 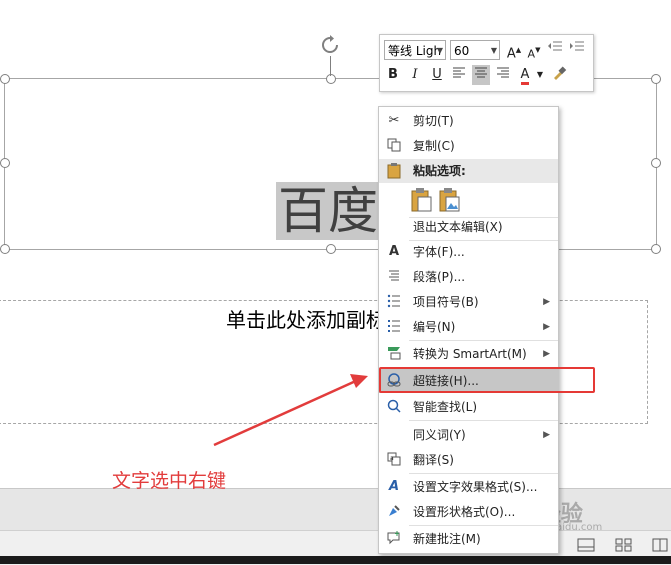 I want to click on italic-button: I, so click(x=415, y=75).